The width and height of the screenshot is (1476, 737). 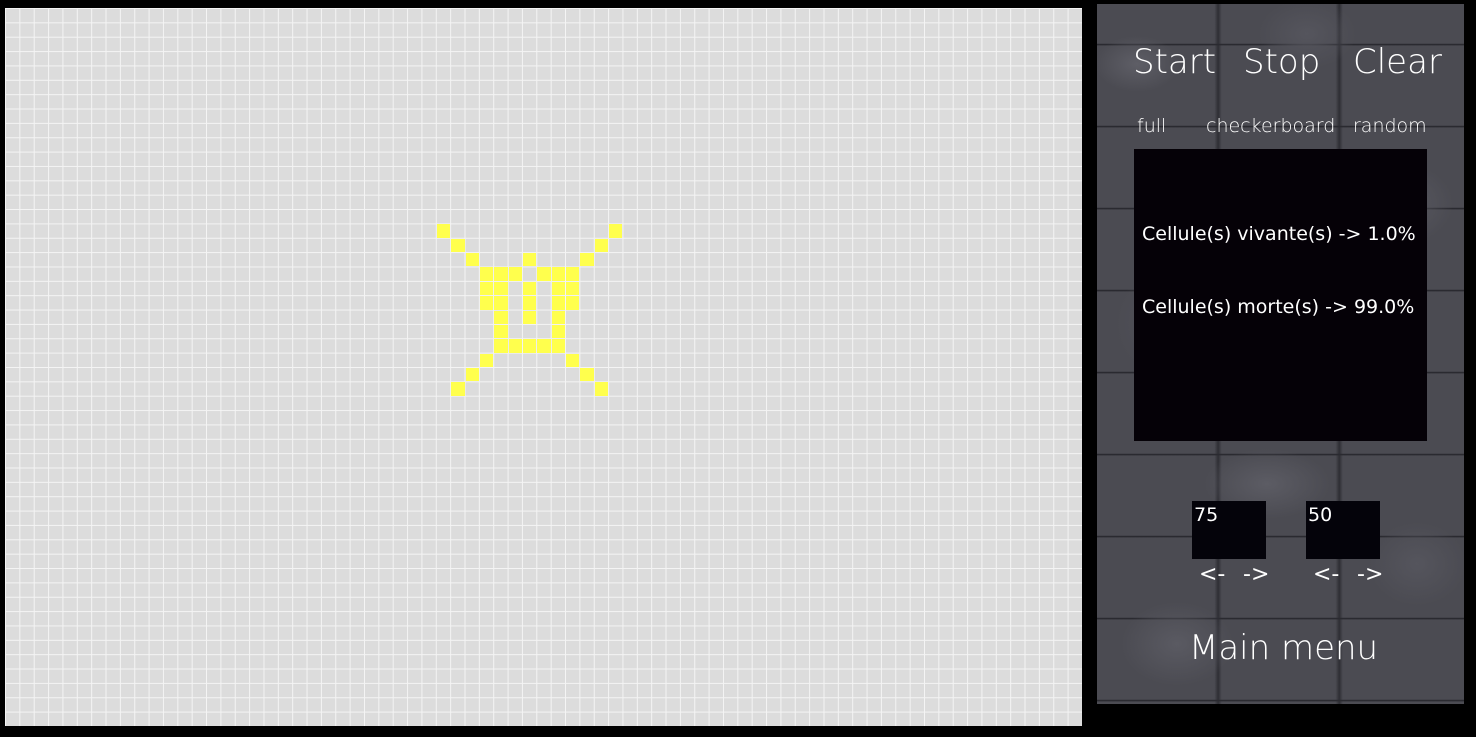 I want to click on pattern-full-button: full, so click(x=1151, y=126).